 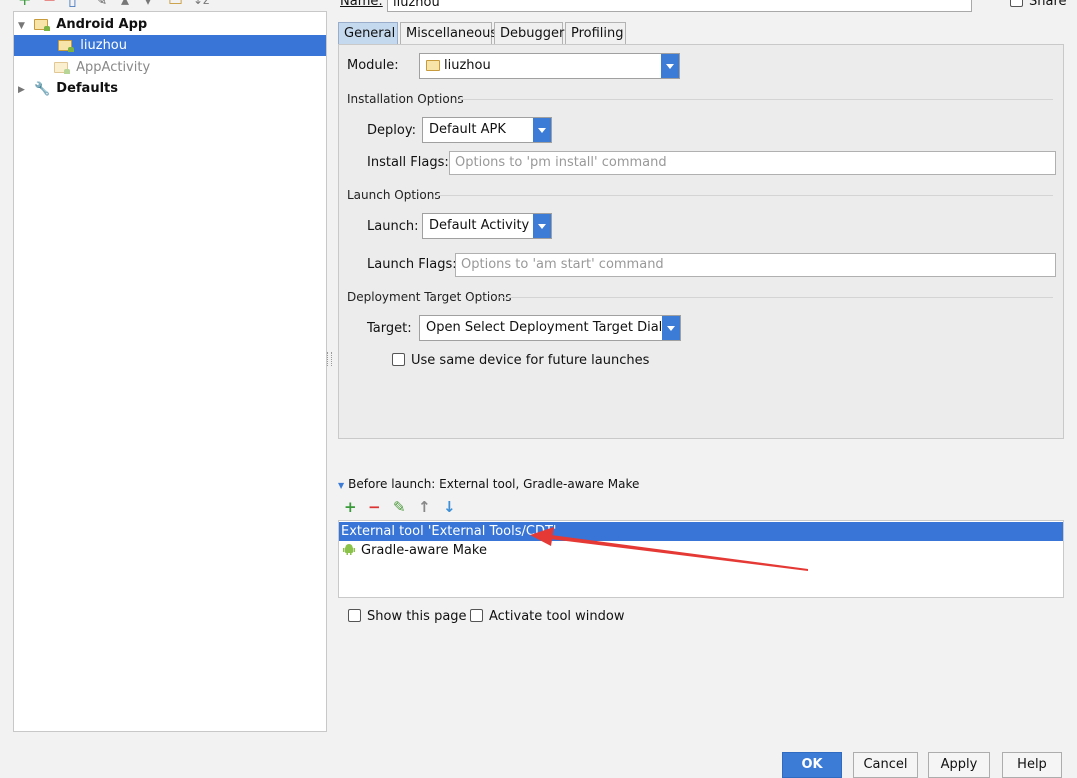 What do you see at coordinates (413, 550) in the screenshot?
I see `before-launch-item-gradle: Gradle-aware Make` at bounding box center [413, 550].